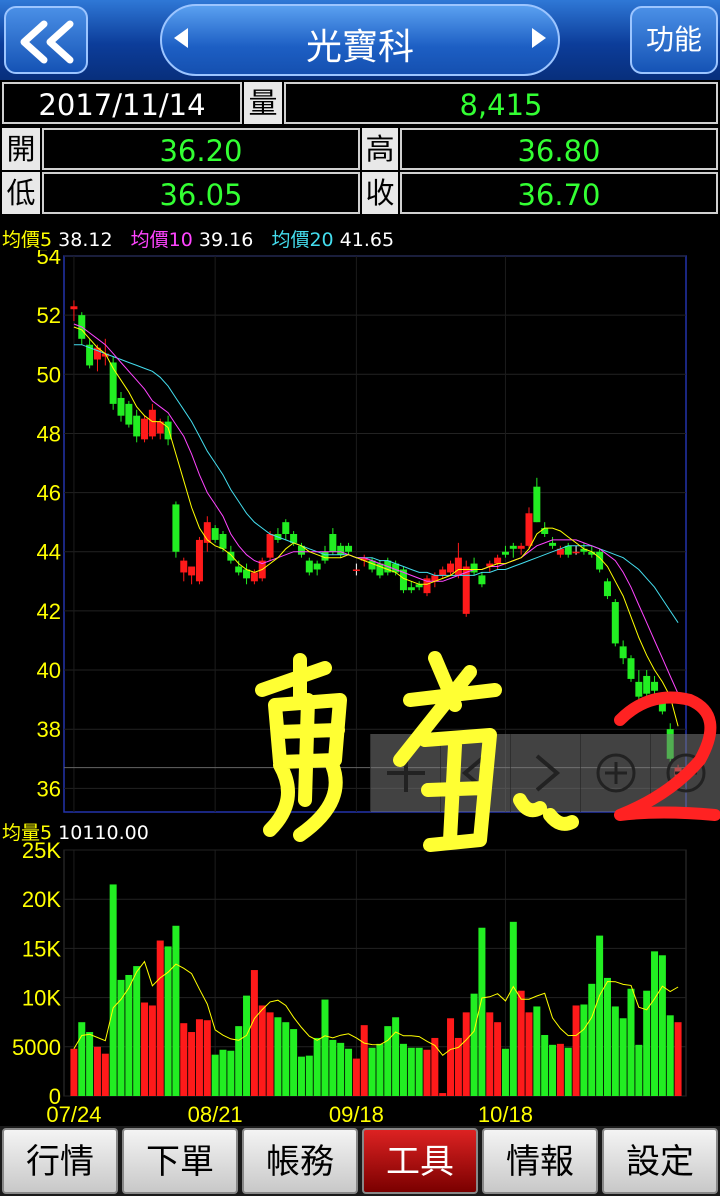  Describe the element at coordinates (60, 1161) in the screenshot. I see `tab-quotes: 行情` at that location.